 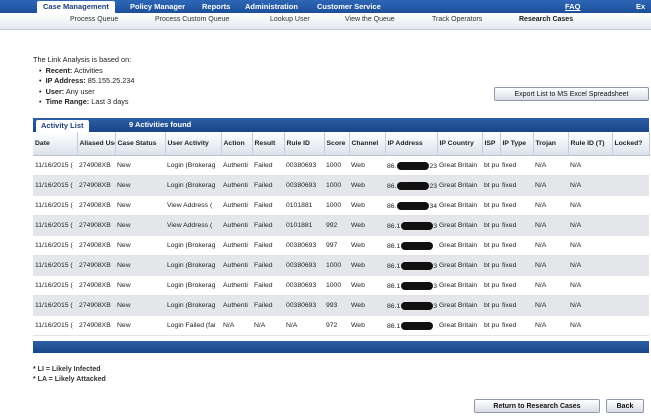 What do you see at coordinates (290, 19) in the screenshot?
I see `subnav-lookup-user: Lookup User` at bounding box center [290, 19].